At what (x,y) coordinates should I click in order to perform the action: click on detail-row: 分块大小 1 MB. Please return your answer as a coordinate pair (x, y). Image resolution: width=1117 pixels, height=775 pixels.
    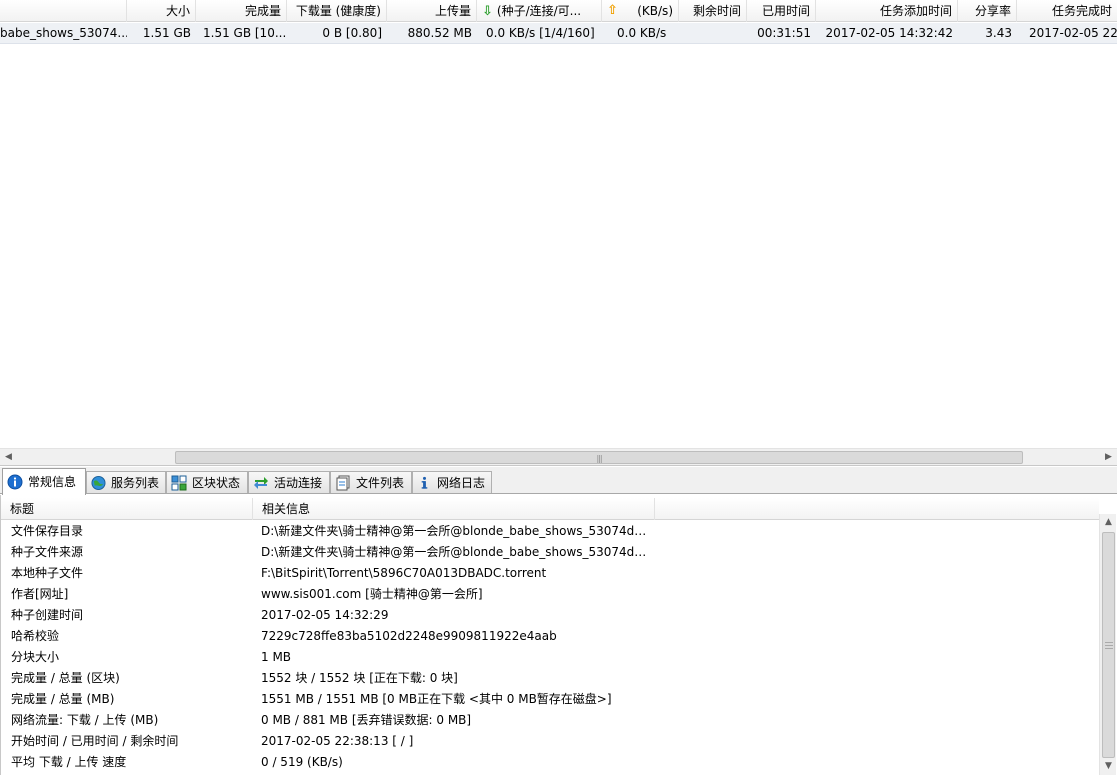
    Looking at the image, I should click on (550, 657).